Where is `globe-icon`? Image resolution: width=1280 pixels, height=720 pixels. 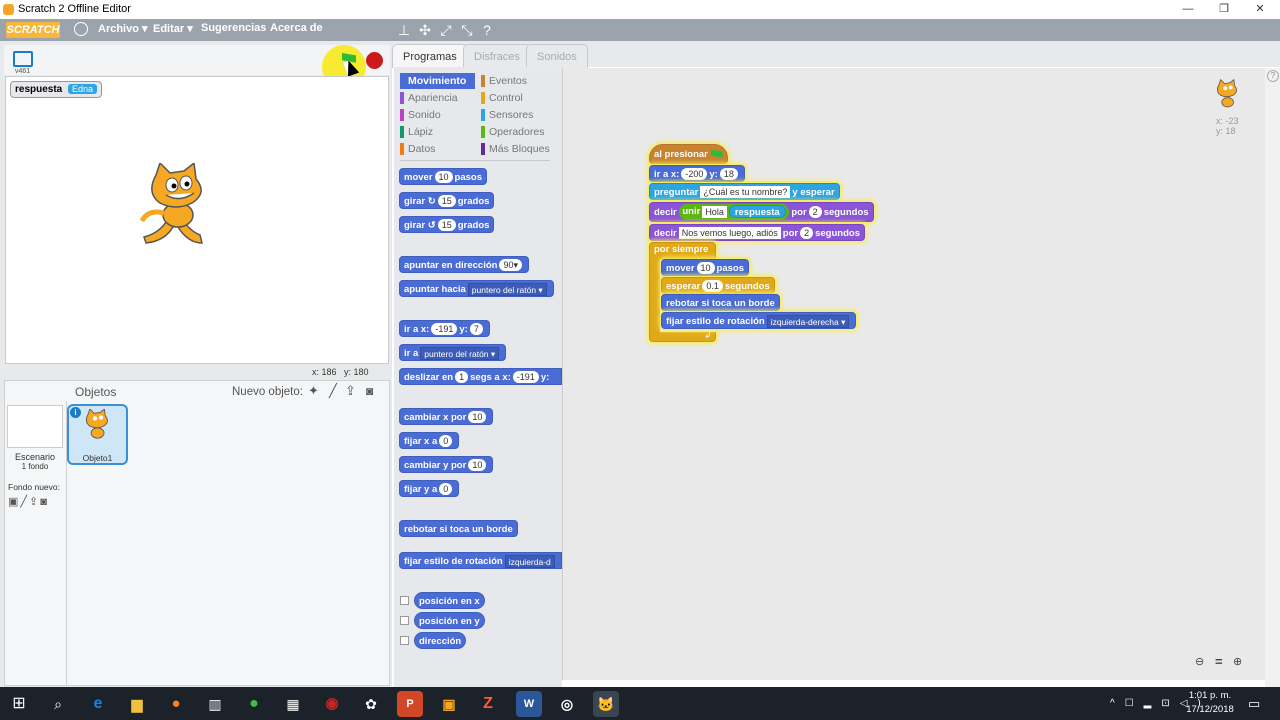 globe-icon is located at coordinates (81, 29).